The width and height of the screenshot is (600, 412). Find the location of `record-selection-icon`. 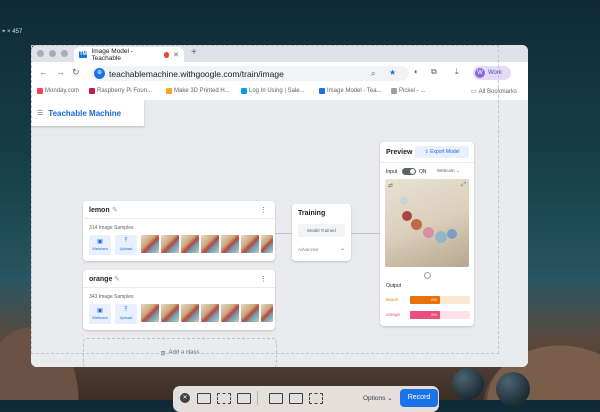

record-selection-icon is located at coordinates (316, 398).